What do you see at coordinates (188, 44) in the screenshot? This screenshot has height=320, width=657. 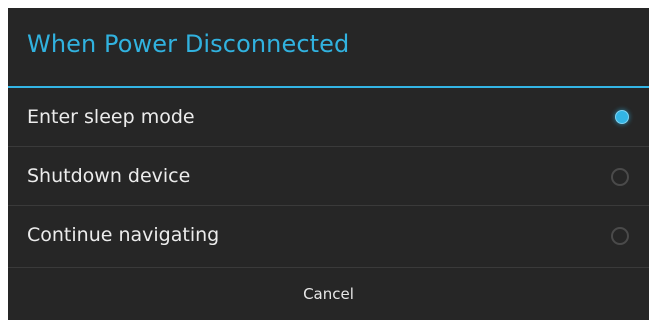 I see `dialog-title: When Power Disconnected` at bounding box center [188, 44].